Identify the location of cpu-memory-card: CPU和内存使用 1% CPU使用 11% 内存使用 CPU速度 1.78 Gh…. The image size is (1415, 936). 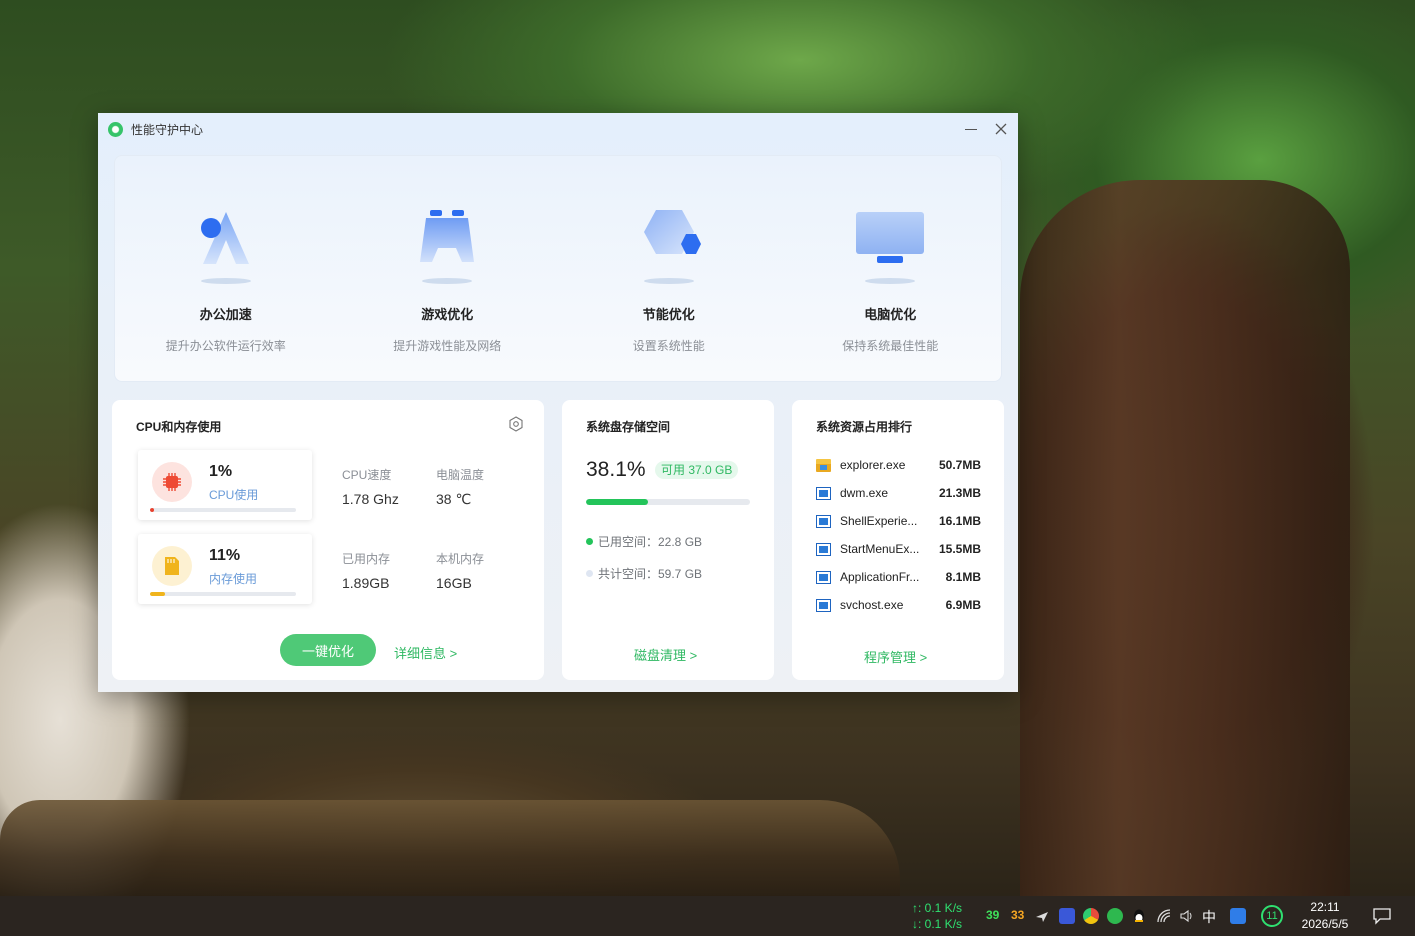
(328, 540).